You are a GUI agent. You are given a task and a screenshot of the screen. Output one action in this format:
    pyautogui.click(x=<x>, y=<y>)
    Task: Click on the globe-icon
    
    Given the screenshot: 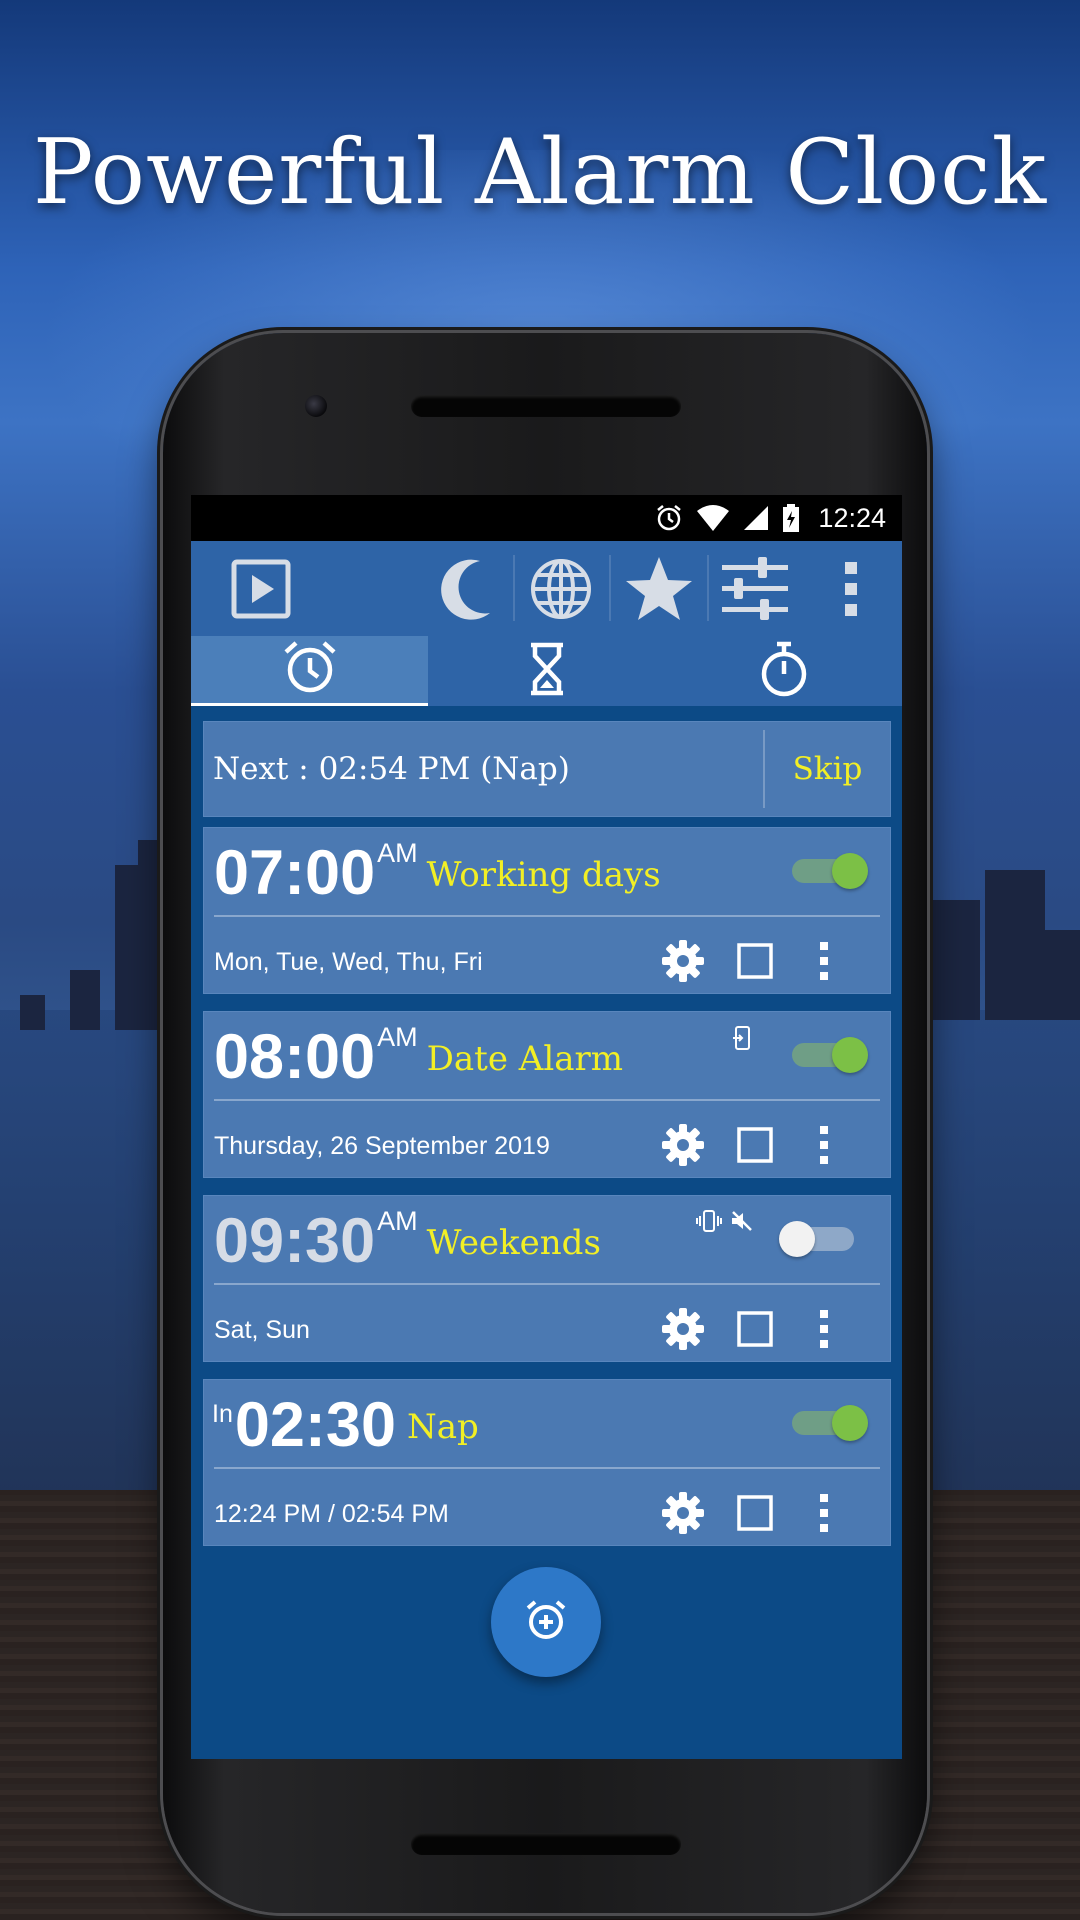 What is the action you would take?
    pyautogui.click(x=561, y=588)
    